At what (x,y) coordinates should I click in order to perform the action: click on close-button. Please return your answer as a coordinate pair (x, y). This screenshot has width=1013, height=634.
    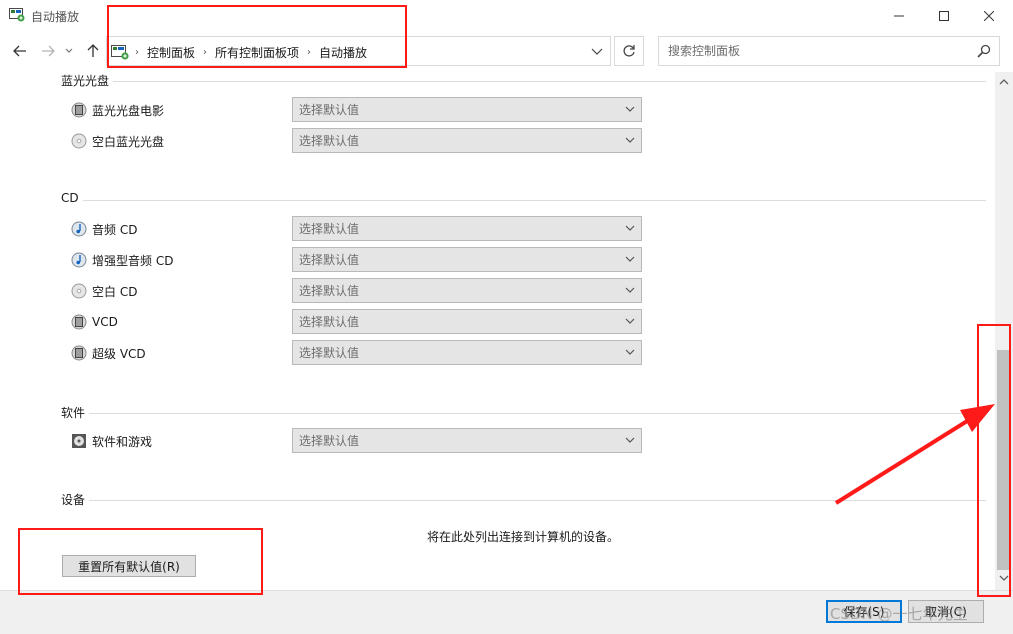
    Looking at the image, I should click on (989, 16).